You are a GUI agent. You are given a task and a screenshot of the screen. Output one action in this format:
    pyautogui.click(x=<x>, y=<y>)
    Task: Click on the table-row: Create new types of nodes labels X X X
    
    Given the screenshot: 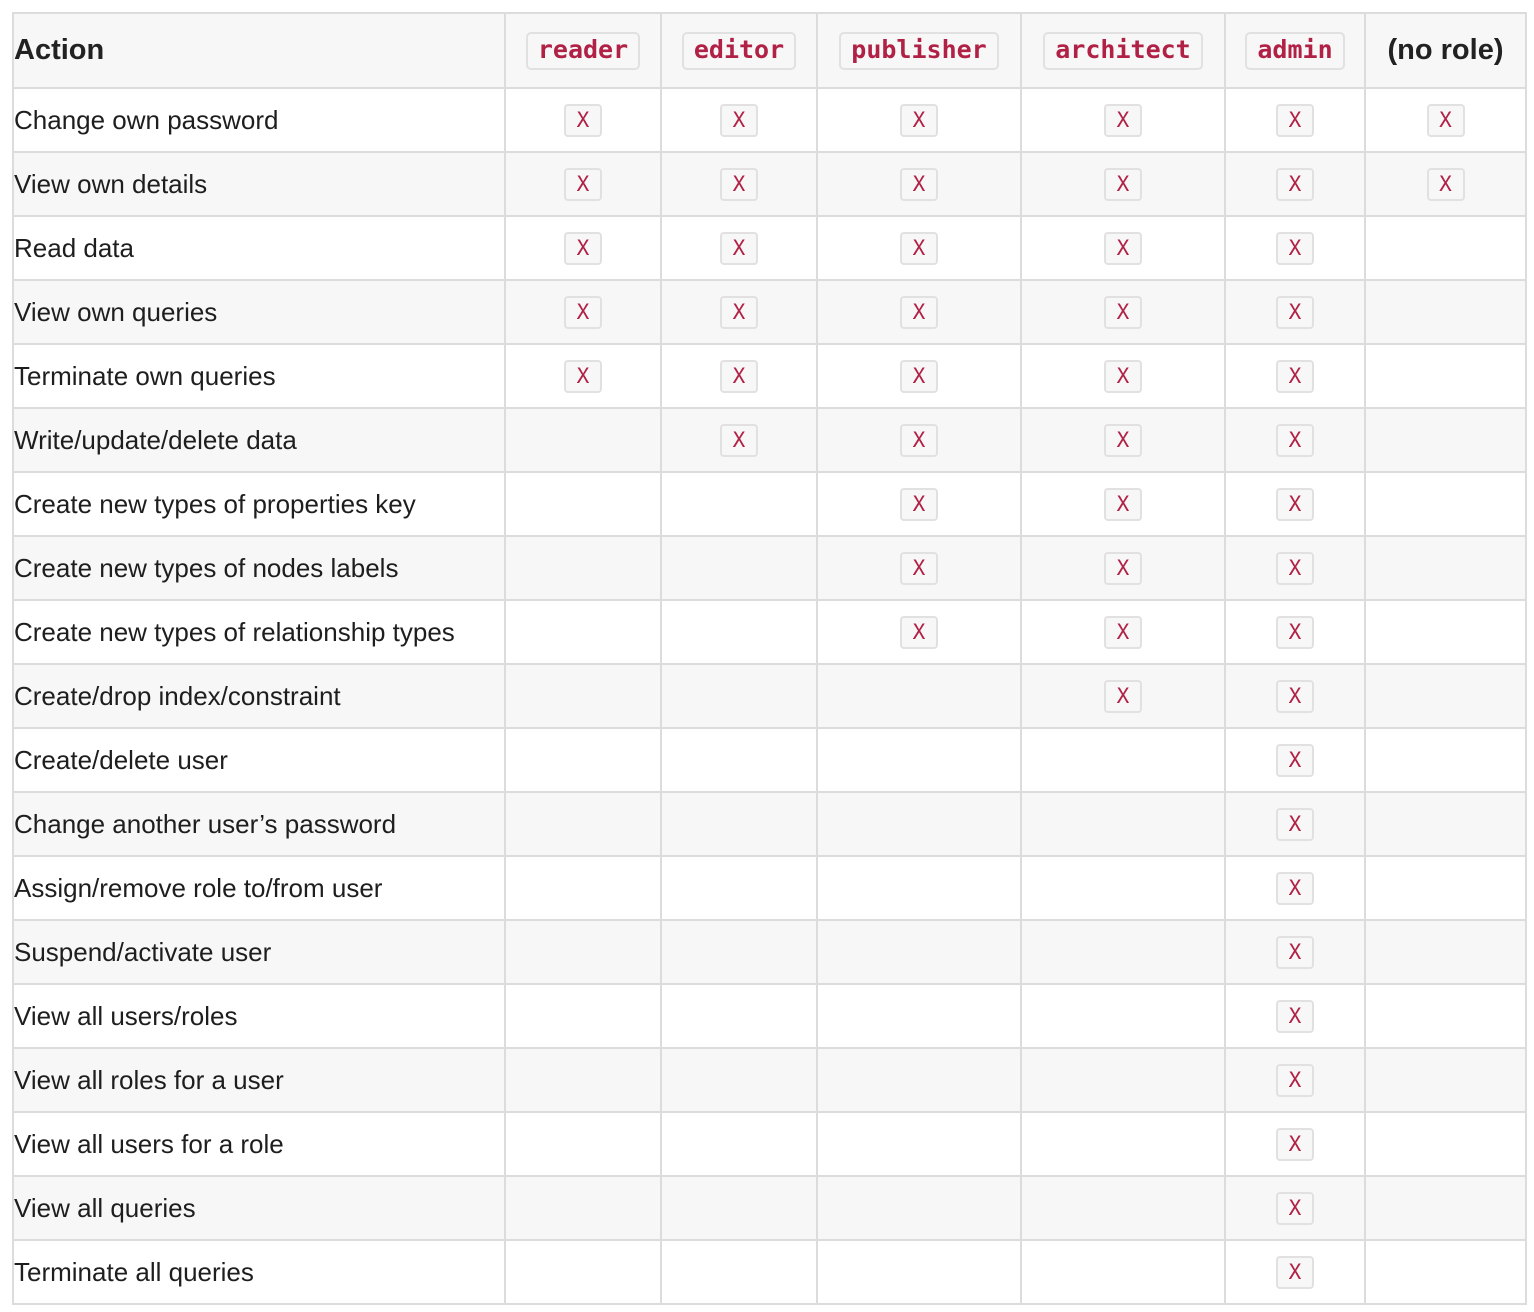 What is the action you would take?
    pyautogui.click(x=769, y=568)
    